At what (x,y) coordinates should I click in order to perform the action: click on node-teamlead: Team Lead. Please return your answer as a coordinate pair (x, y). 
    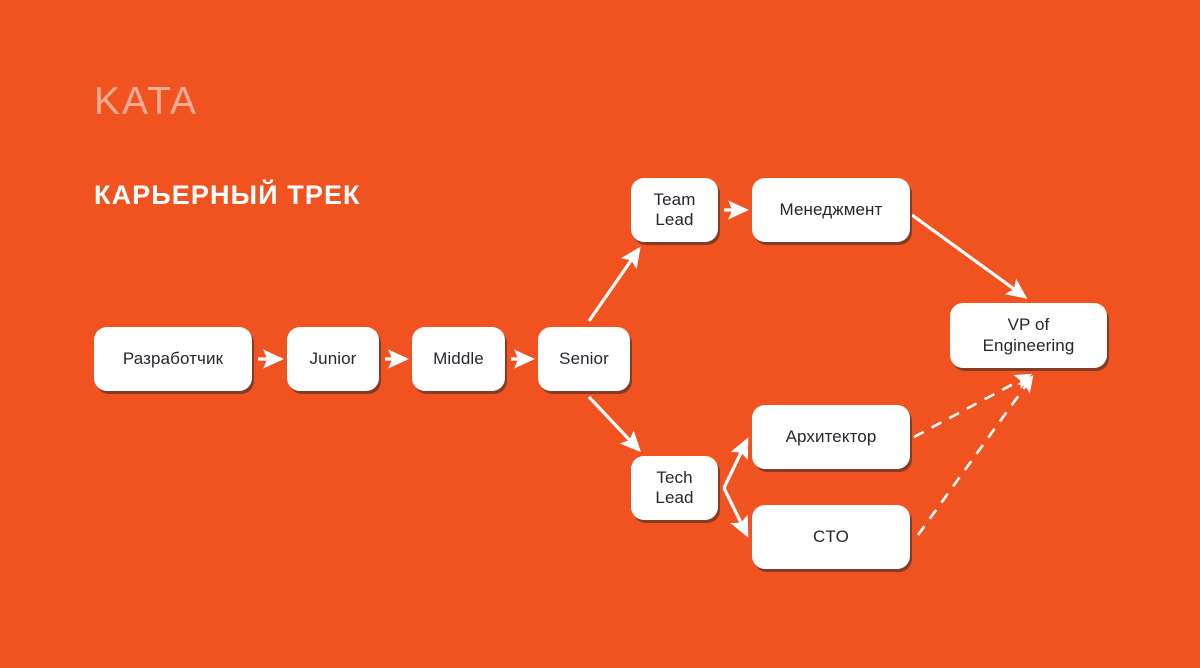
    Looking at the image, I should click on (674, 210).